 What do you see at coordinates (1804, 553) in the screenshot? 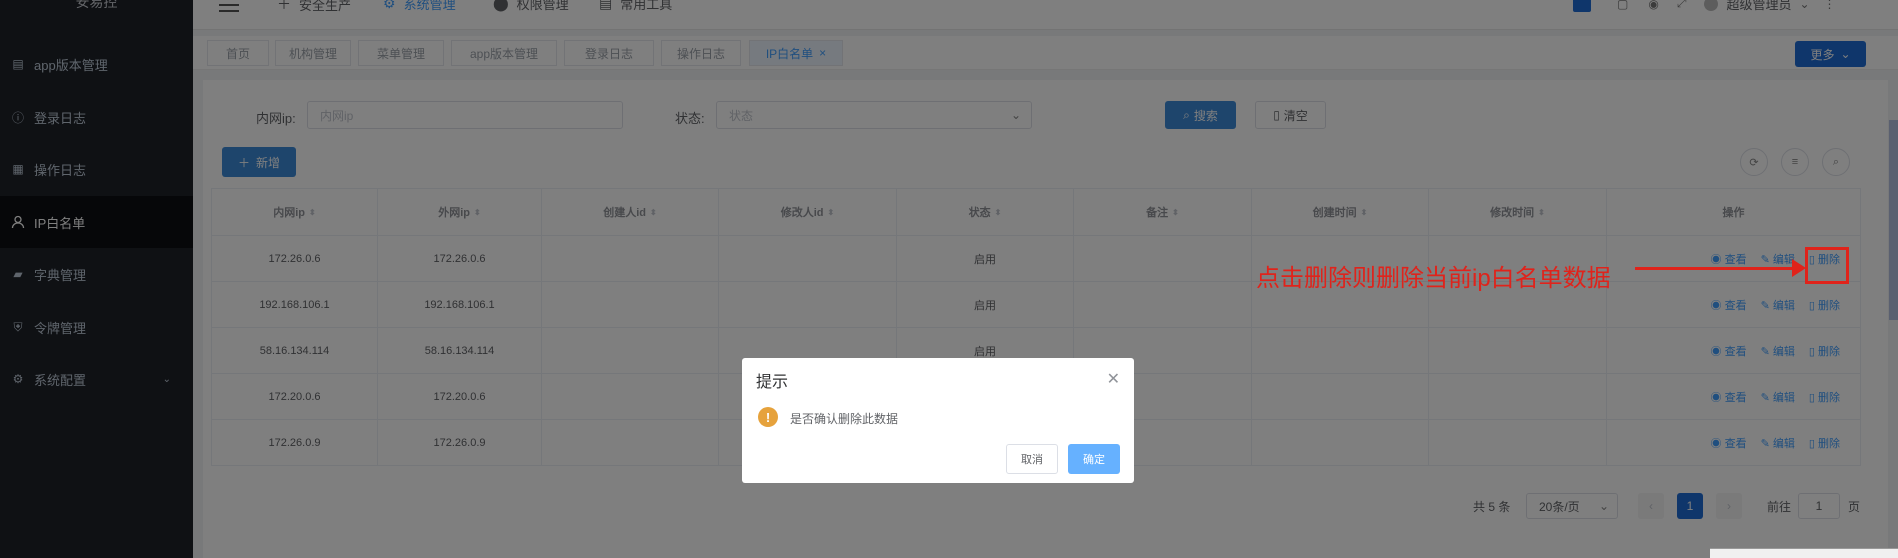
I see `corner-widget` at bounding box center [1804, 553].